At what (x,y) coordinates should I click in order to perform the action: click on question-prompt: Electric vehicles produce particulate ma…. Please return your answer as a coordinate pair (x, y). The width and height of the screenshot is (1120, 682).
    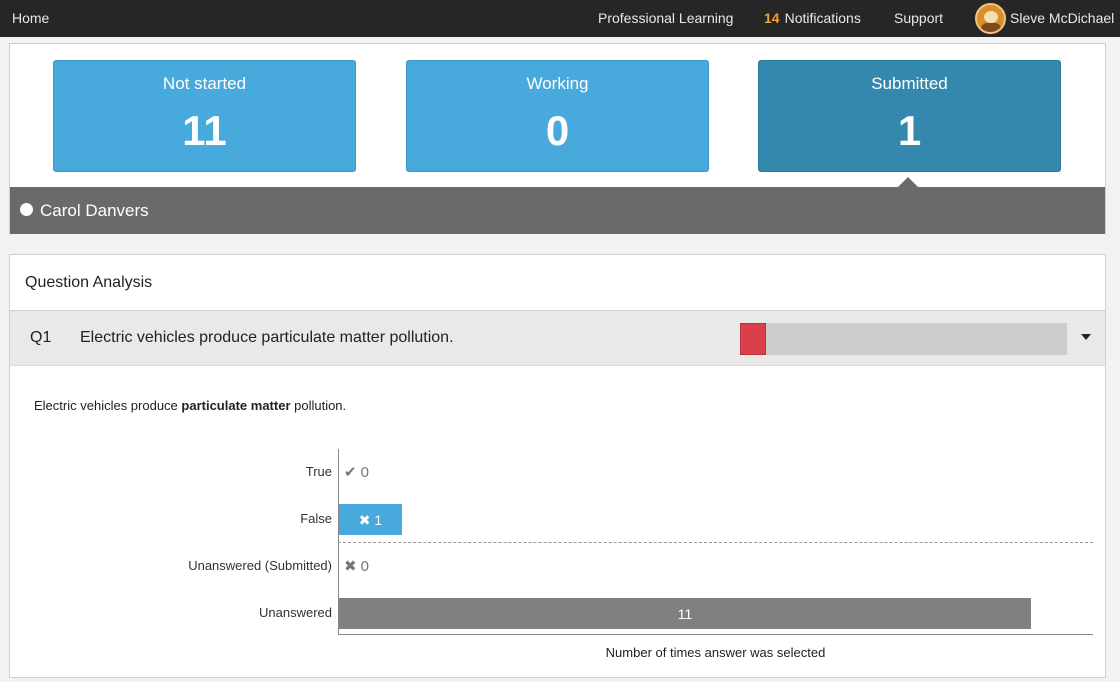
    Looking at the image, I should click on (190, 405).